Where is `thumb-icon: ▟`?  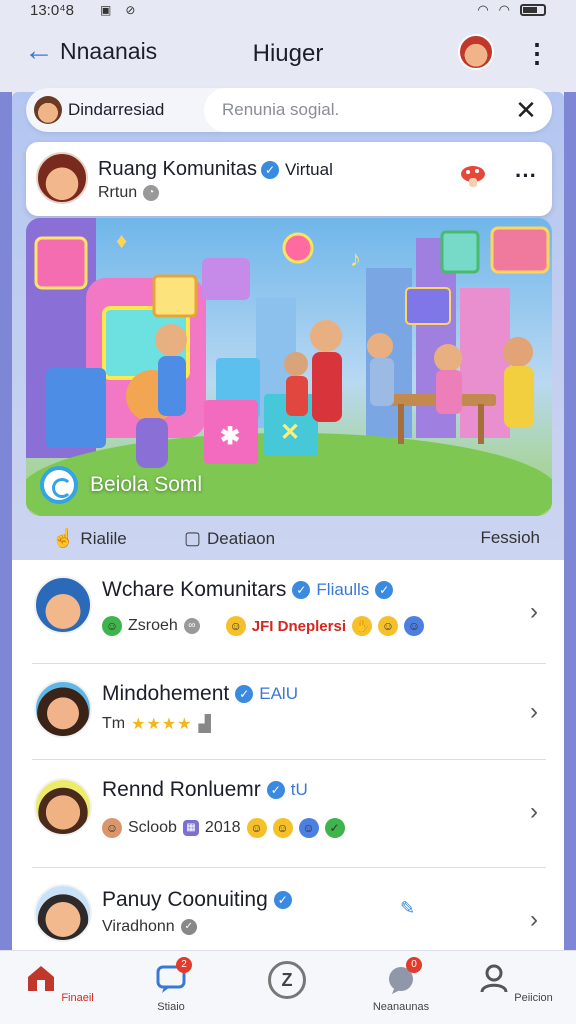 thumb-icon: ▟ is located at coordinates (204, 724).